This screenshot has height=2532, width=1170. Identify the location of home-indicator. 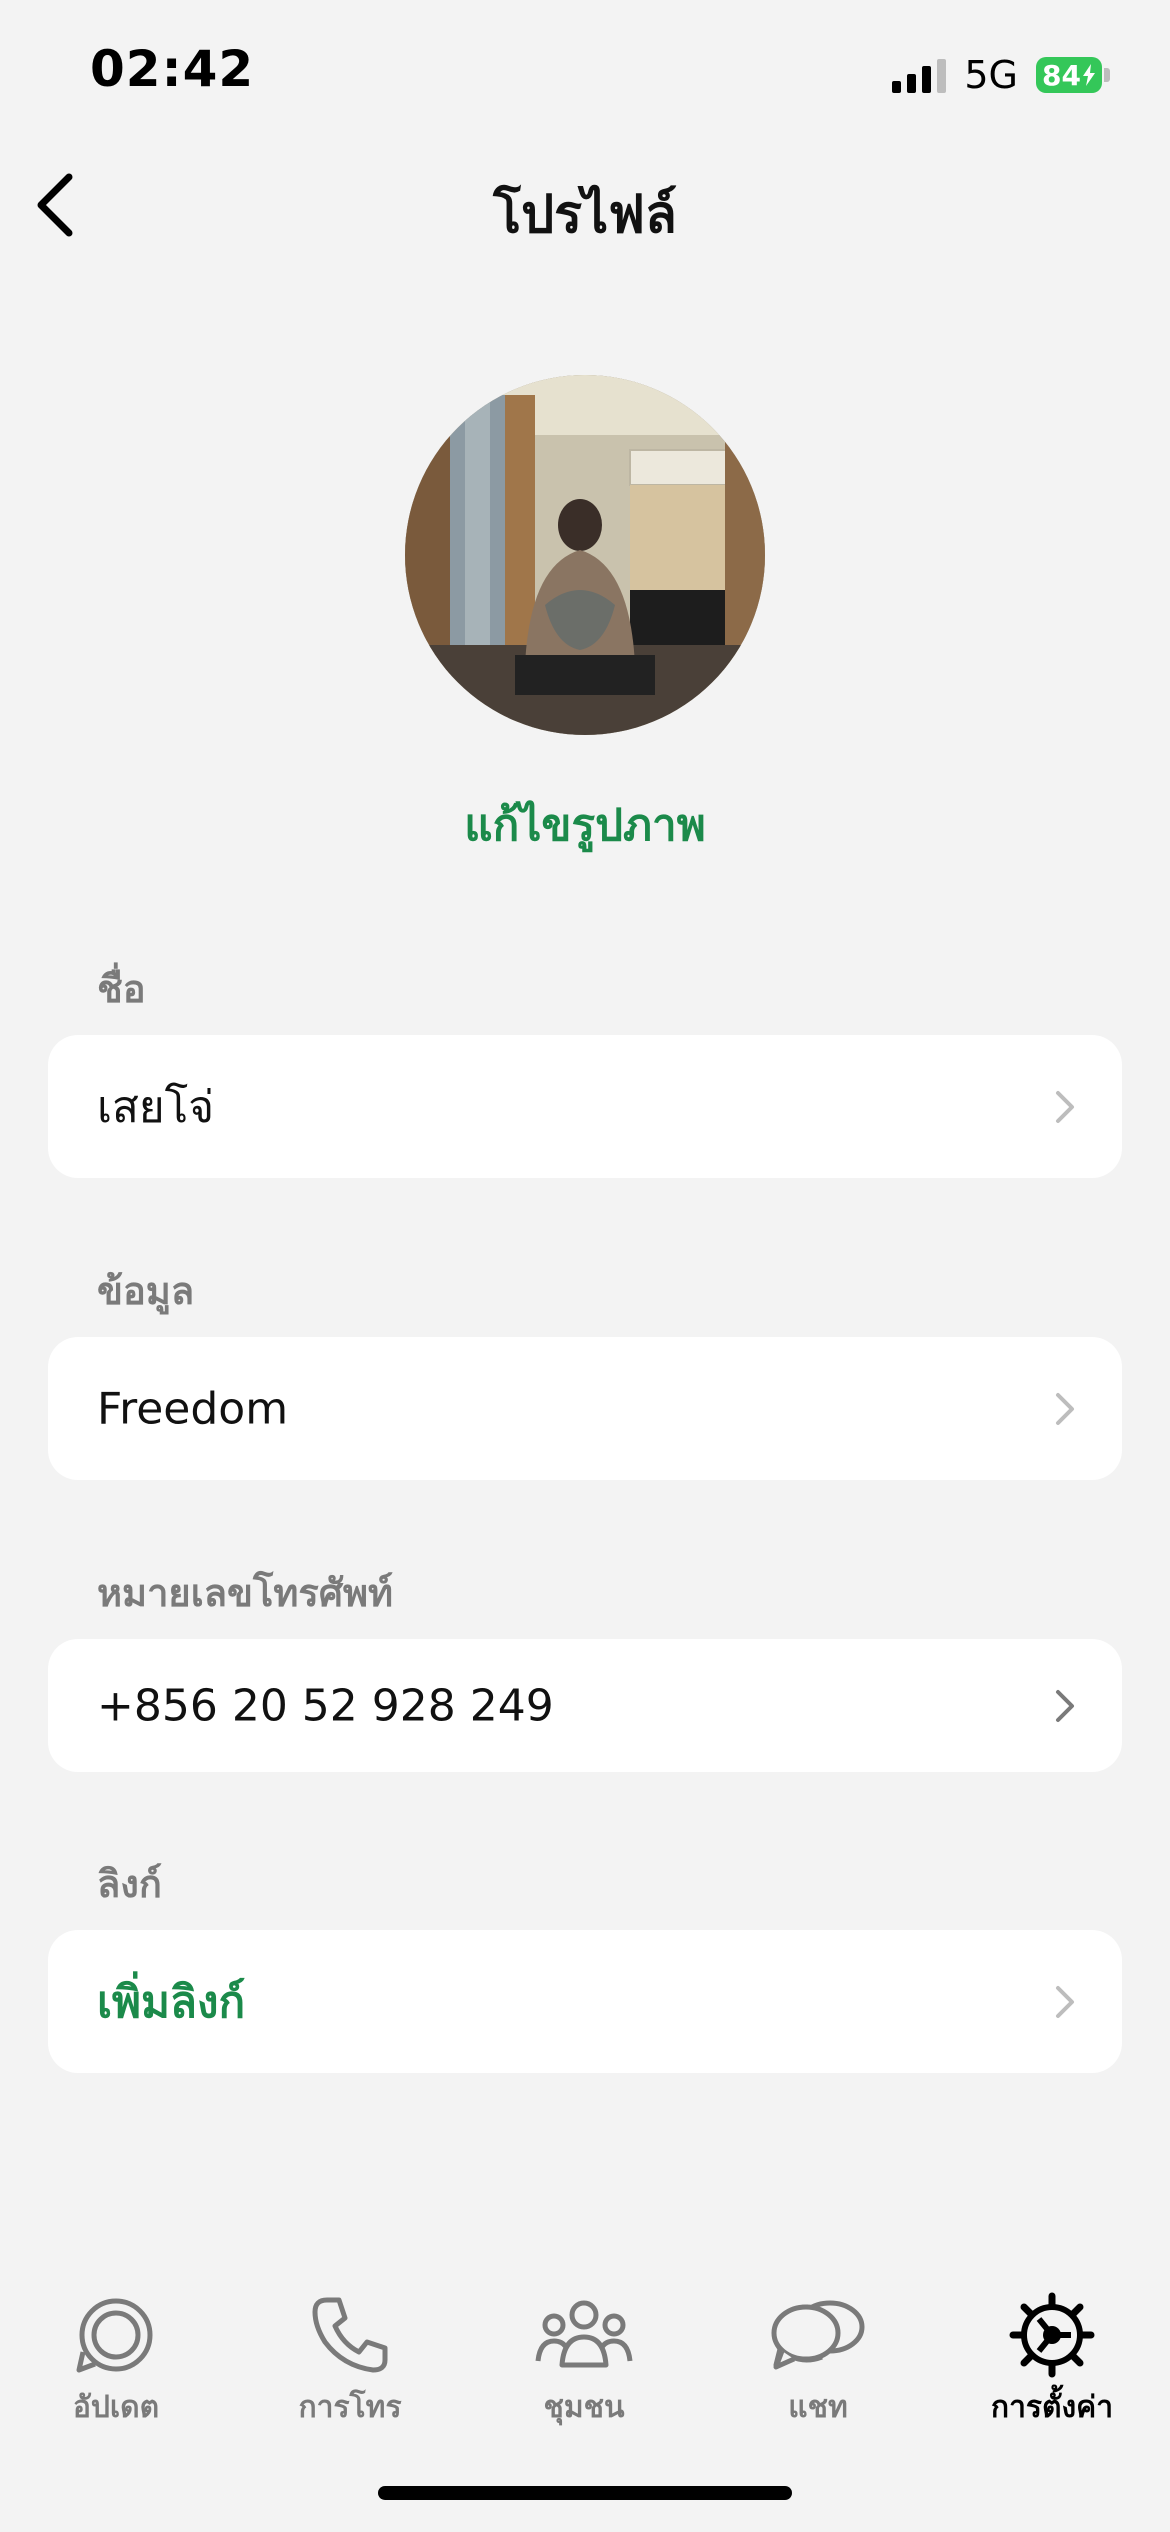
(585, 2493).